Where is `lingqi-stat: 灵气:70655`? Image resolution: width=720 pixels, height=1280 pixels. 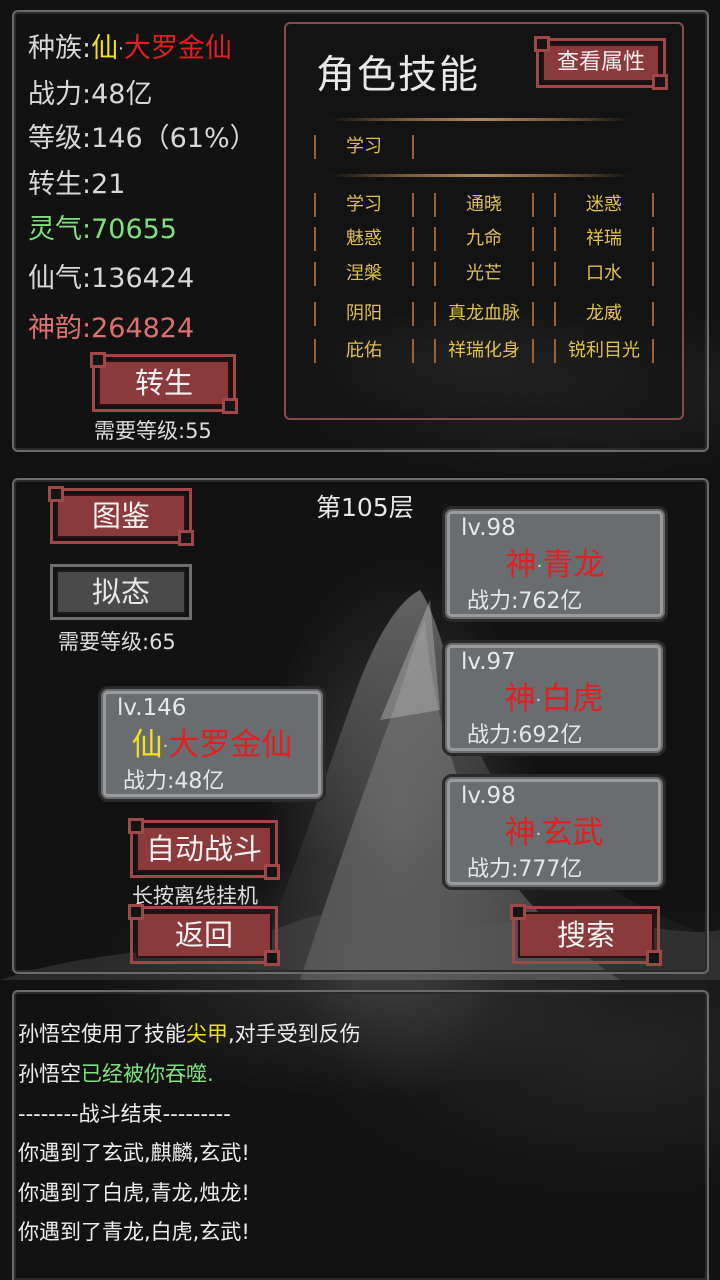
lingqi-stat: 灵气:70655 is located at coordinates (102, 229).